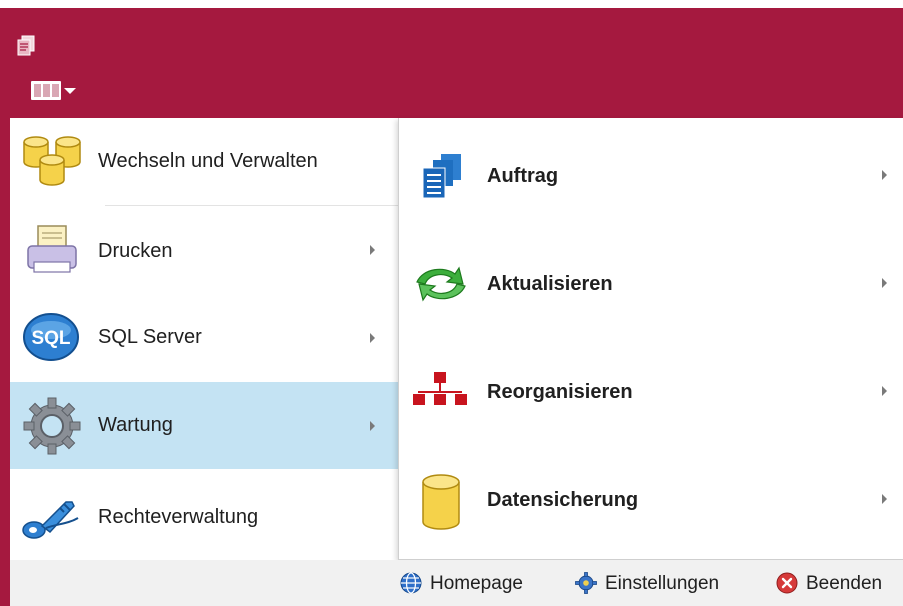 This screenshot has height=606, width=903. What do you see at coordinates (204, 425) in the screenshot?
I see `menu-item-wartung: Wartung` at bounding box center [204, 425].